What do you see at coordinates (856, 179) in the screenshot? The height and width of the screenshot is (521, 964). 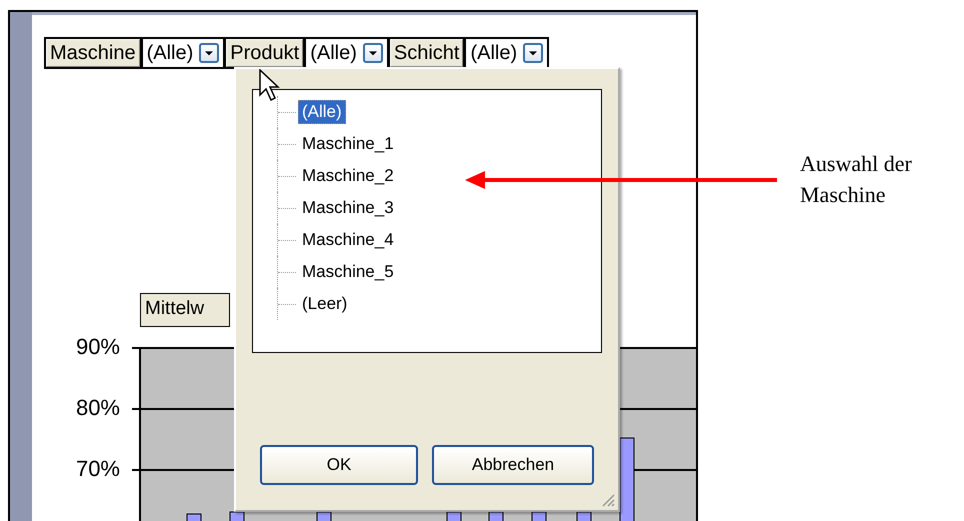 I see `annotation-text: Auswahl der Maschine` at bounding box center [856, 179].